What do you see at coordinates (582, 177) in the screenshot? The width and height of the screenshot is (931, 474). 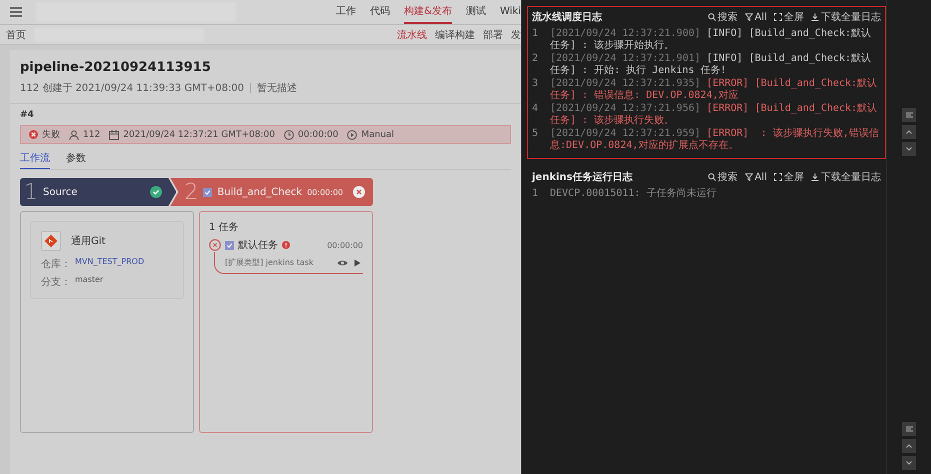 I see `log-title: jenkins任务运行日志` at bounding box center [582, 177].